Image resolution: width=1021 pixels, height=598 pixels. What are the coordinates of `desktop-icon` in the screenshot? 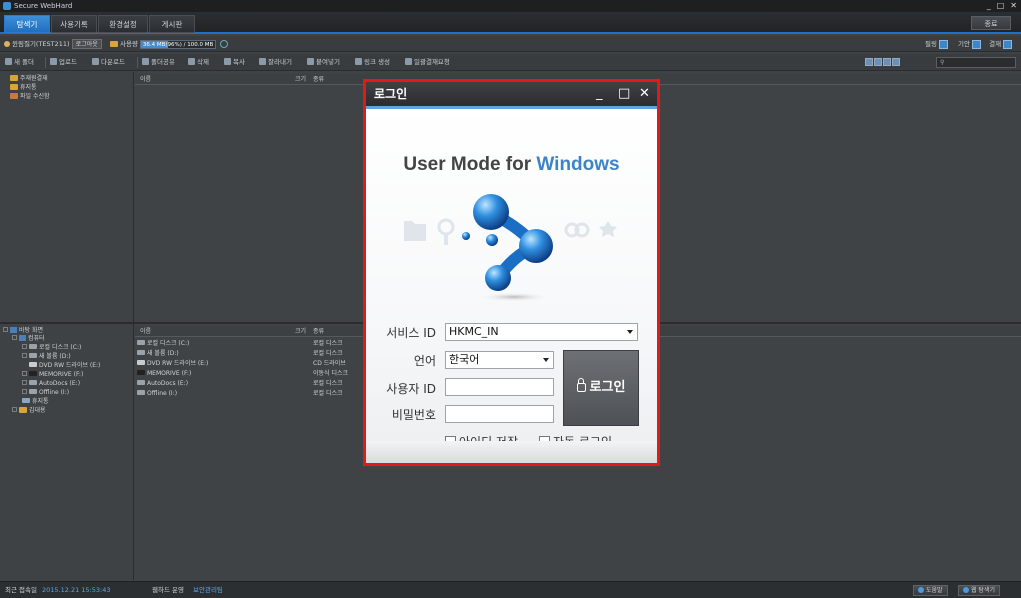 It's located at (13, 330).